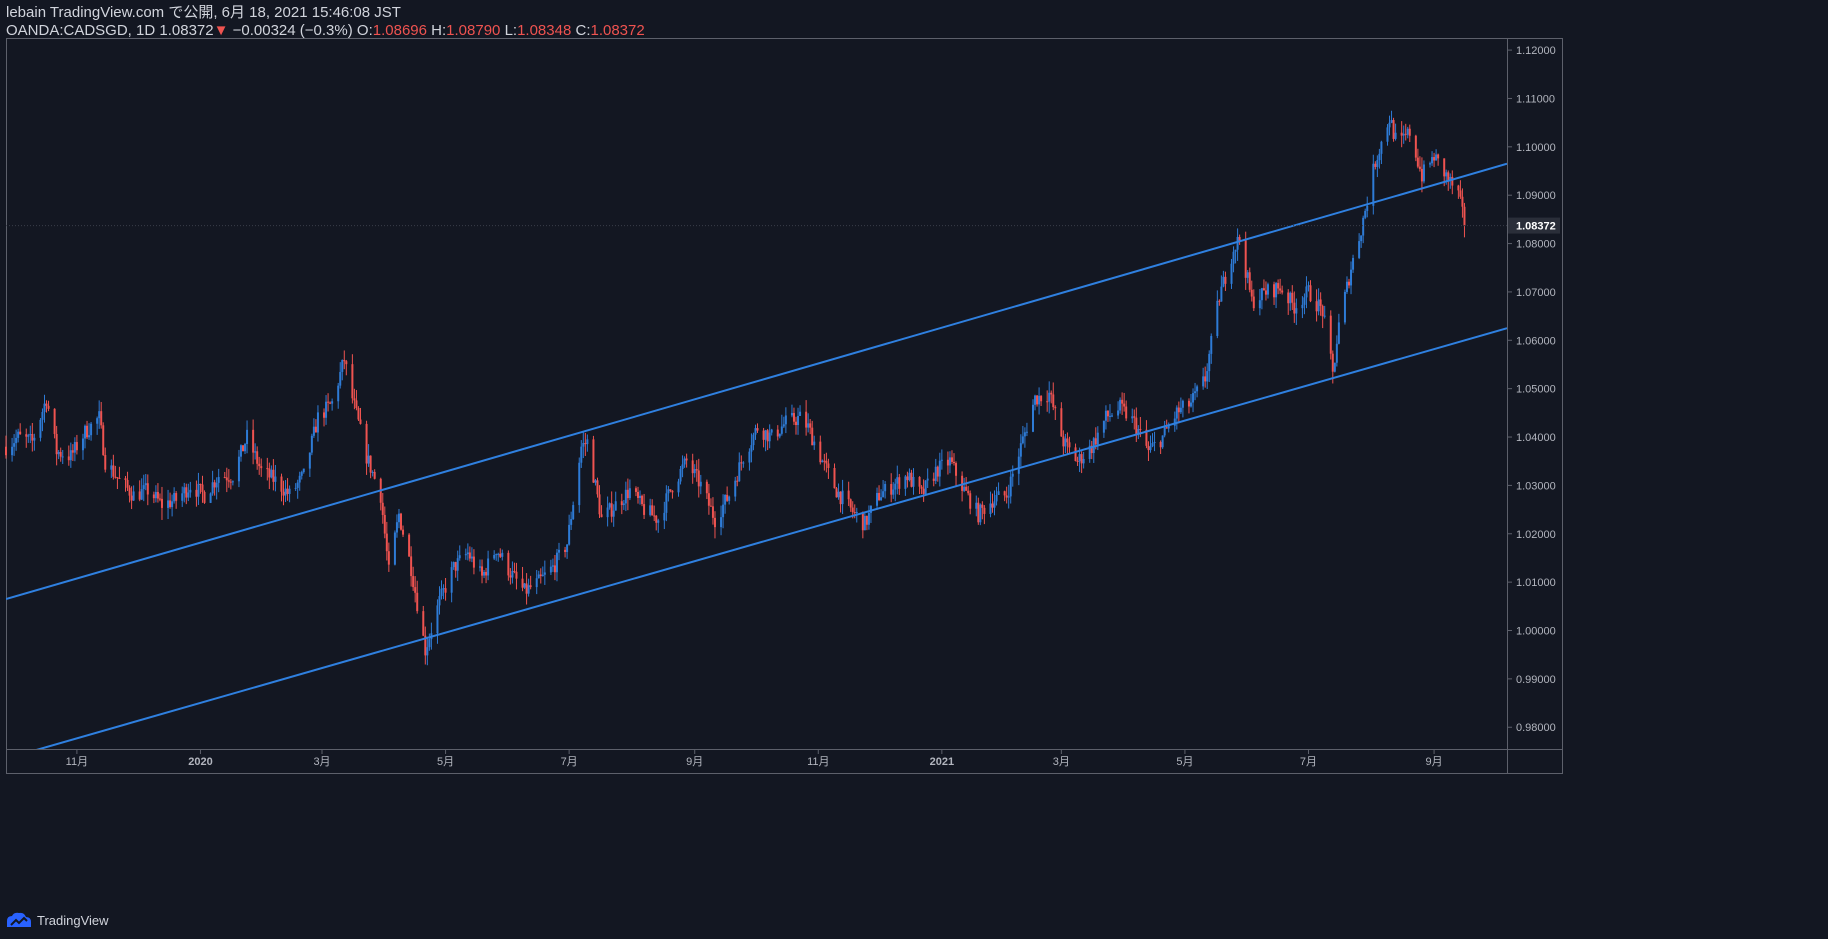 The height and width of the screenshot is (939, 1828). I want to click on y-tick-label: 1.02000, so click(1536, 535).